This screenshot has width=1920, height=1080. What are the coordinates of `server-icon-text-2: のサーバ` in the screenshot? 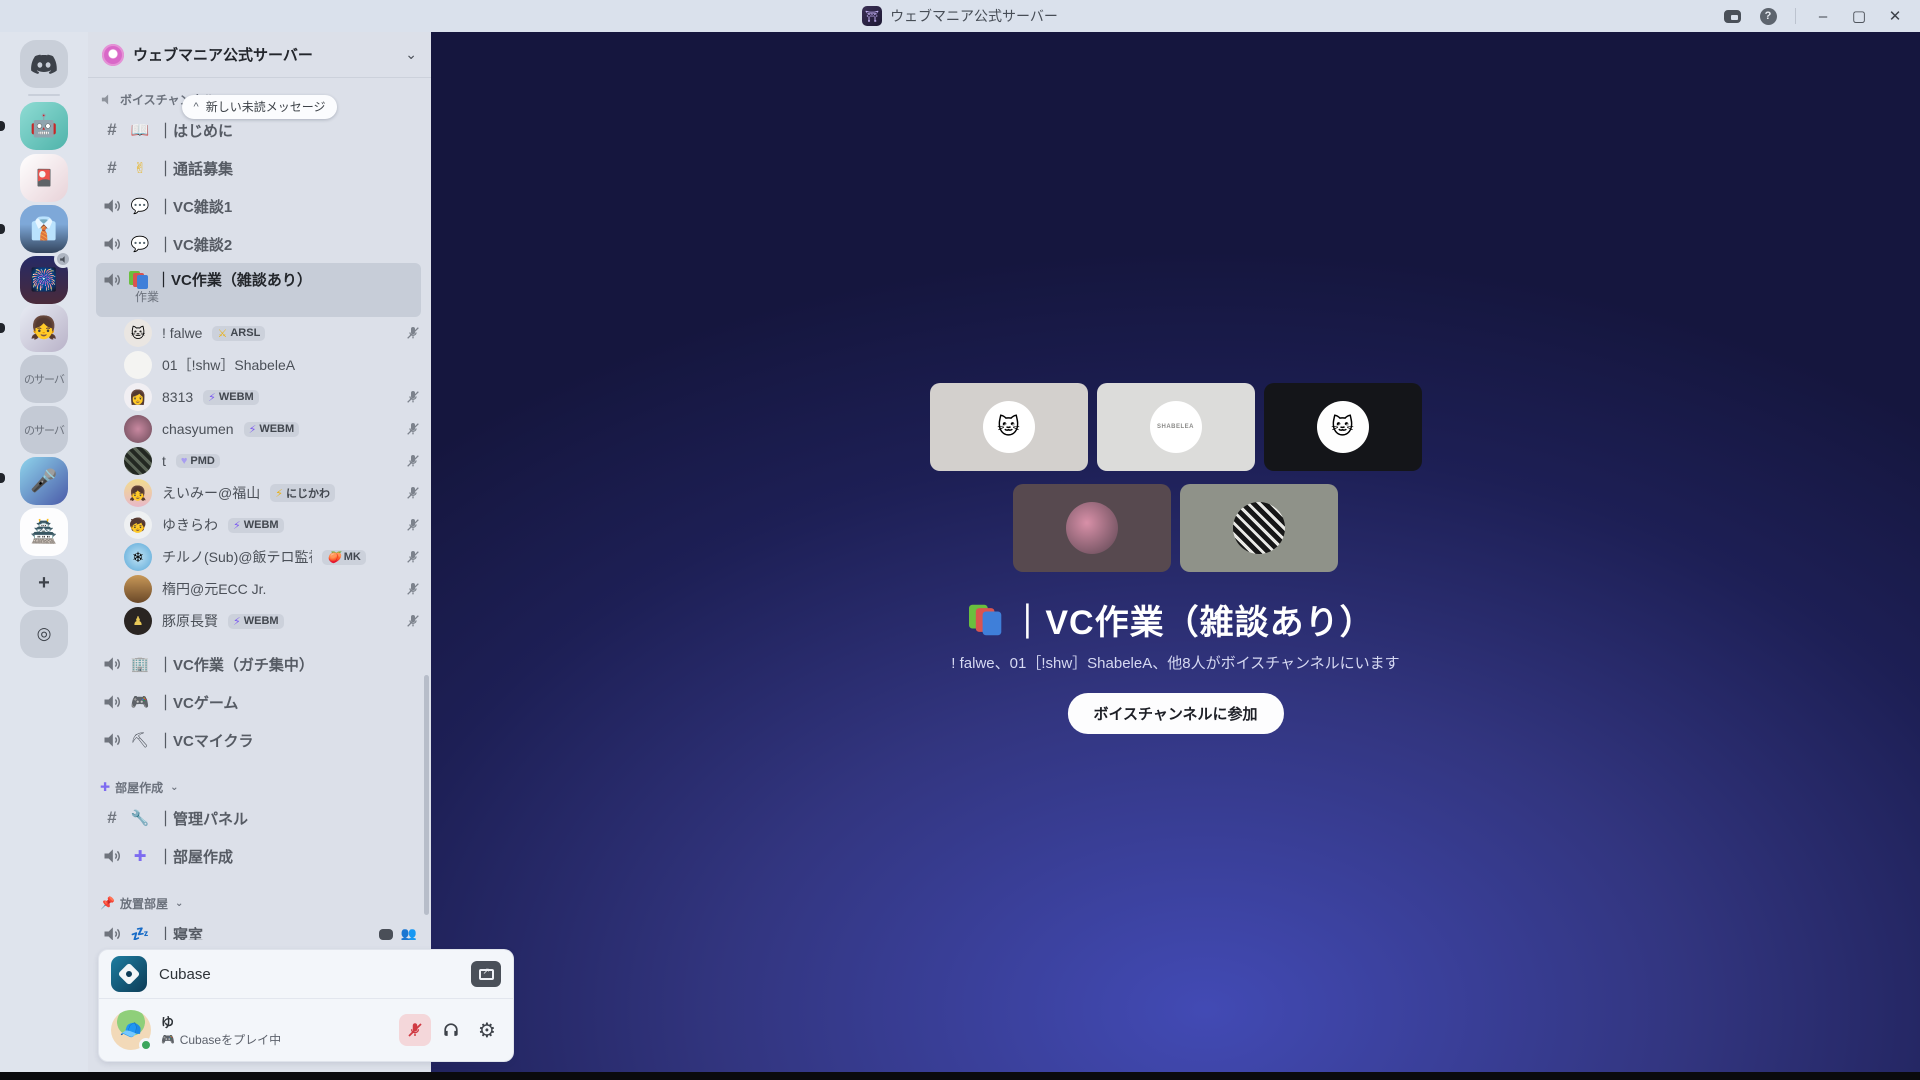 It's located at (44, 430).